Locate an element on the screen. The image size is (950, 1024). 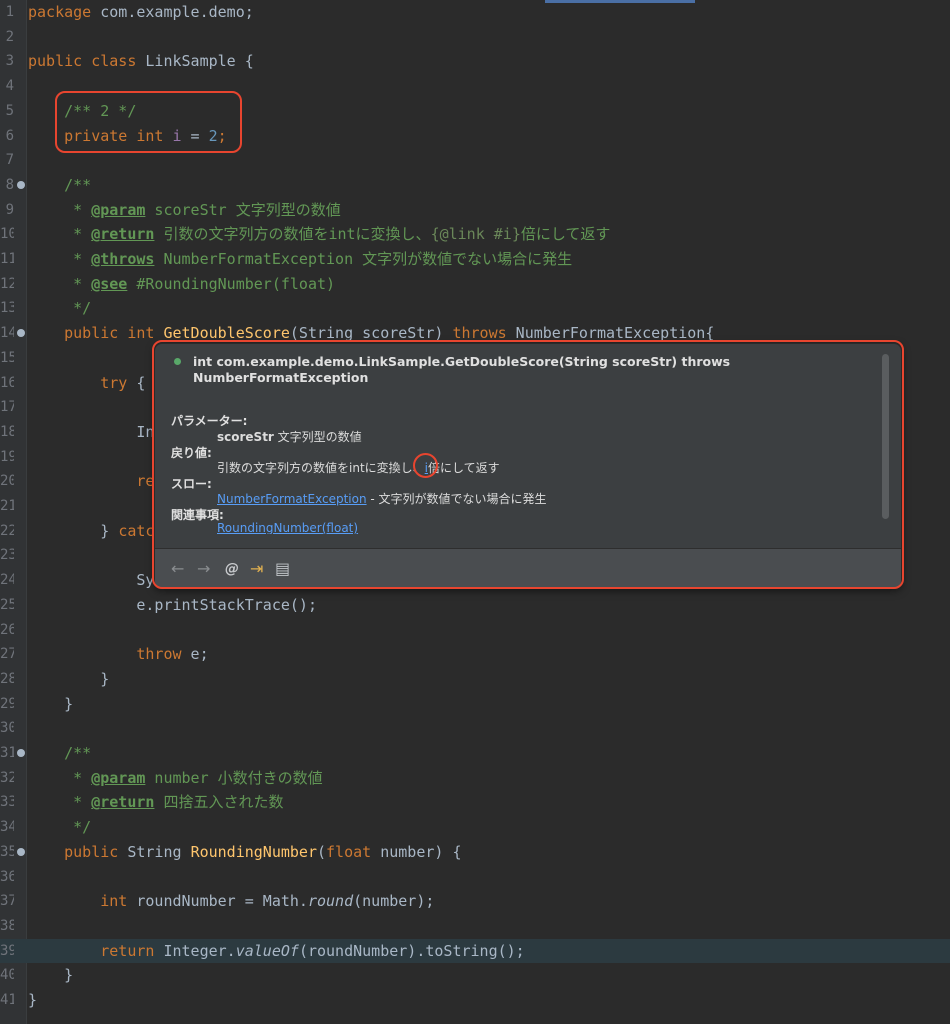
code-line: 38 is located at coordinates (475, 926).